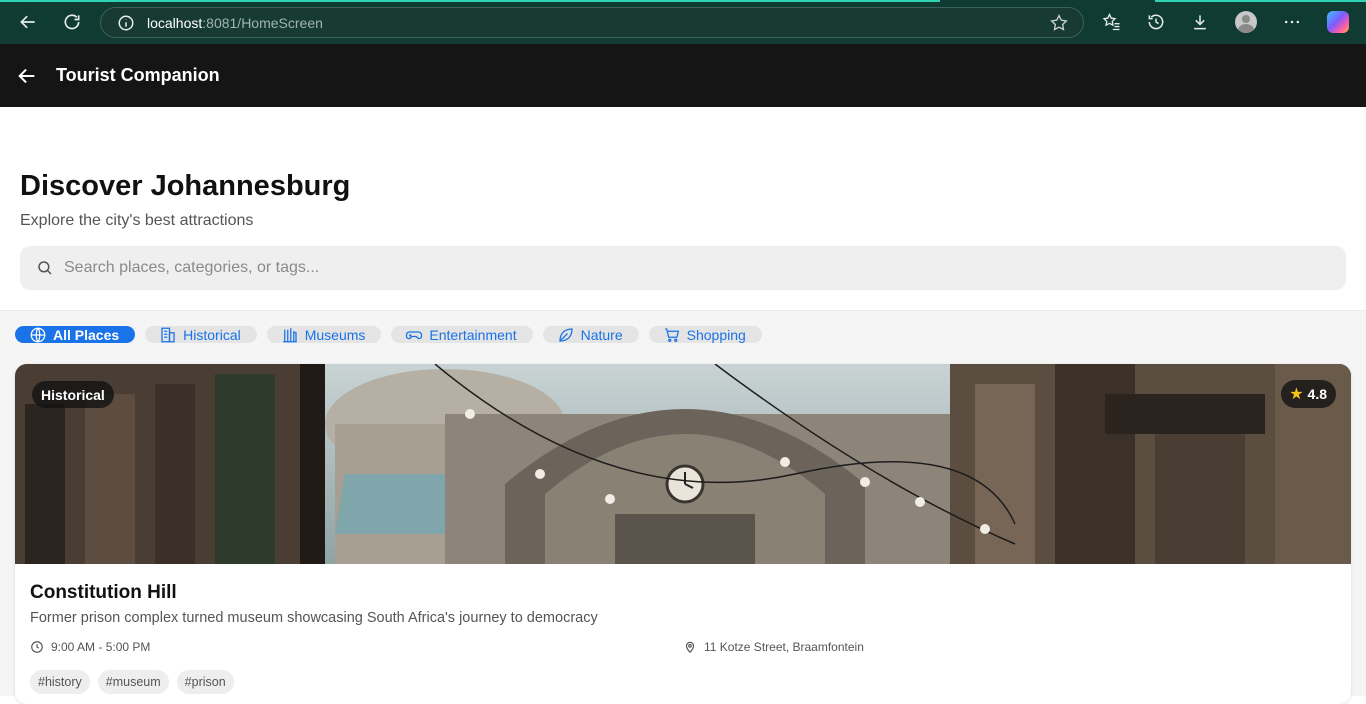 The image size is (1366, 704). What do you see at coordinates (205, 682) in the screenshot?
I see `tag-item: #prison` at bounding box center [205, 682].